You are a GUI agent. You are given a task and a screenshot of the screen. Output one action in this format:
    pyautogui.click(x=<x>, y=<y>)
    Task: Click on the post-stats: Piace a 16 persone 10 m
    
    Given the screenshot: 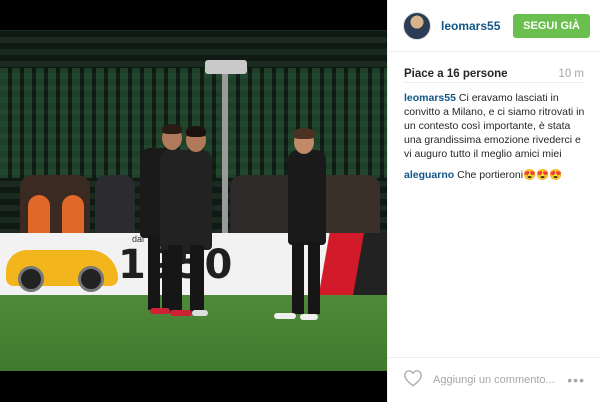 What is the action you would take?
    pyautogui.click(x=494, y=66)
    